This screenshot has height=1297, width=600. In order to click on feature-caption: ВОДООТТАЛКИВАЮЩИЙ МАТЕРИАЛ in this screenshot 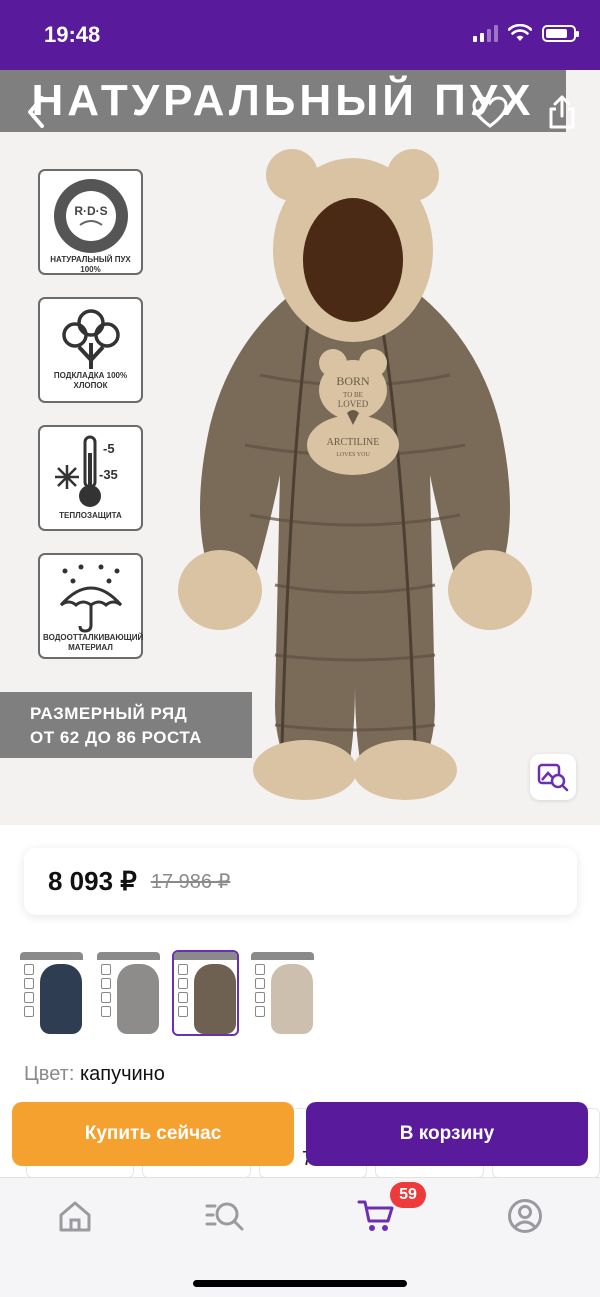, I will do `click(93, 642)`.